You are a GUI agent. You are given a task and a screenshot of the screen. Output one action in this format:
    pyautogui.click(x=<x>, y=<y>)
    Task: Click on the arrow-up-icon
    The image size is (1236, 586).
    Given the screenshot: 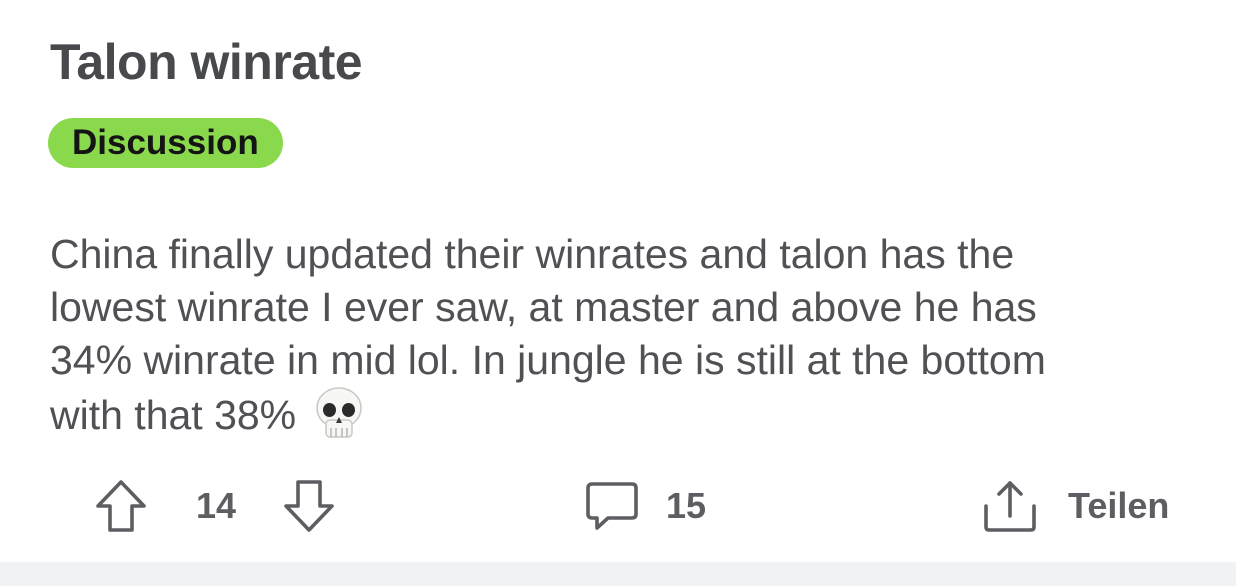 What is the action you would take?
    pyautogui.click(x=121, y=506)
    